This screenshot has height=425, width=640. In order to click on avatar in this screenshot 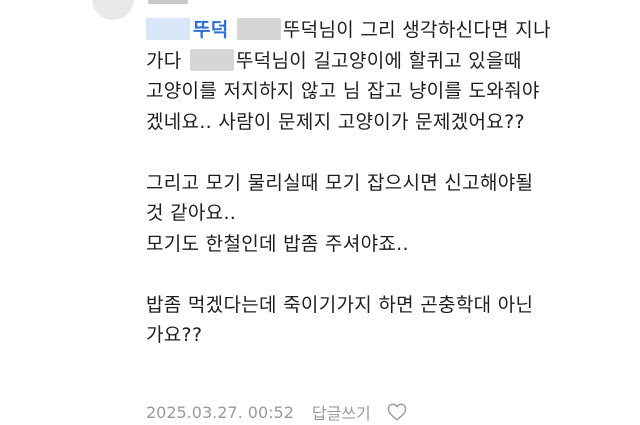, I will do `click(113, 10)`.